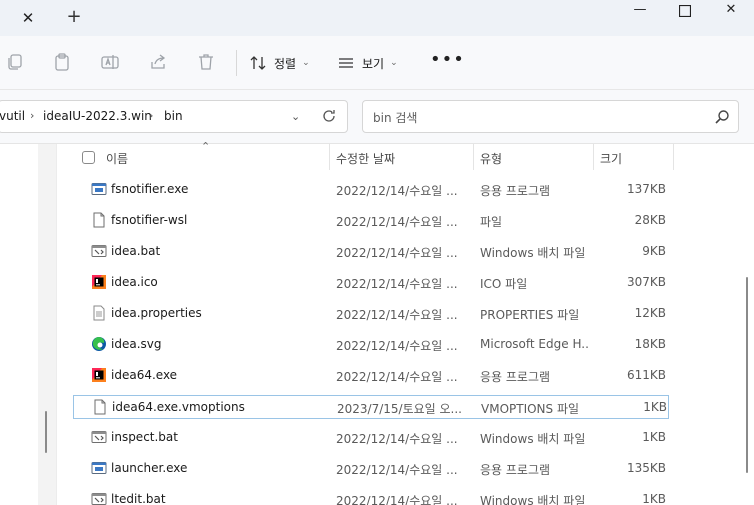 The width and height of the screenshot is (754, 505). What do you see at coordinates (640, 11) in the screenshot?
I see `minimize-icon: —` at bounding box center [640, 11].